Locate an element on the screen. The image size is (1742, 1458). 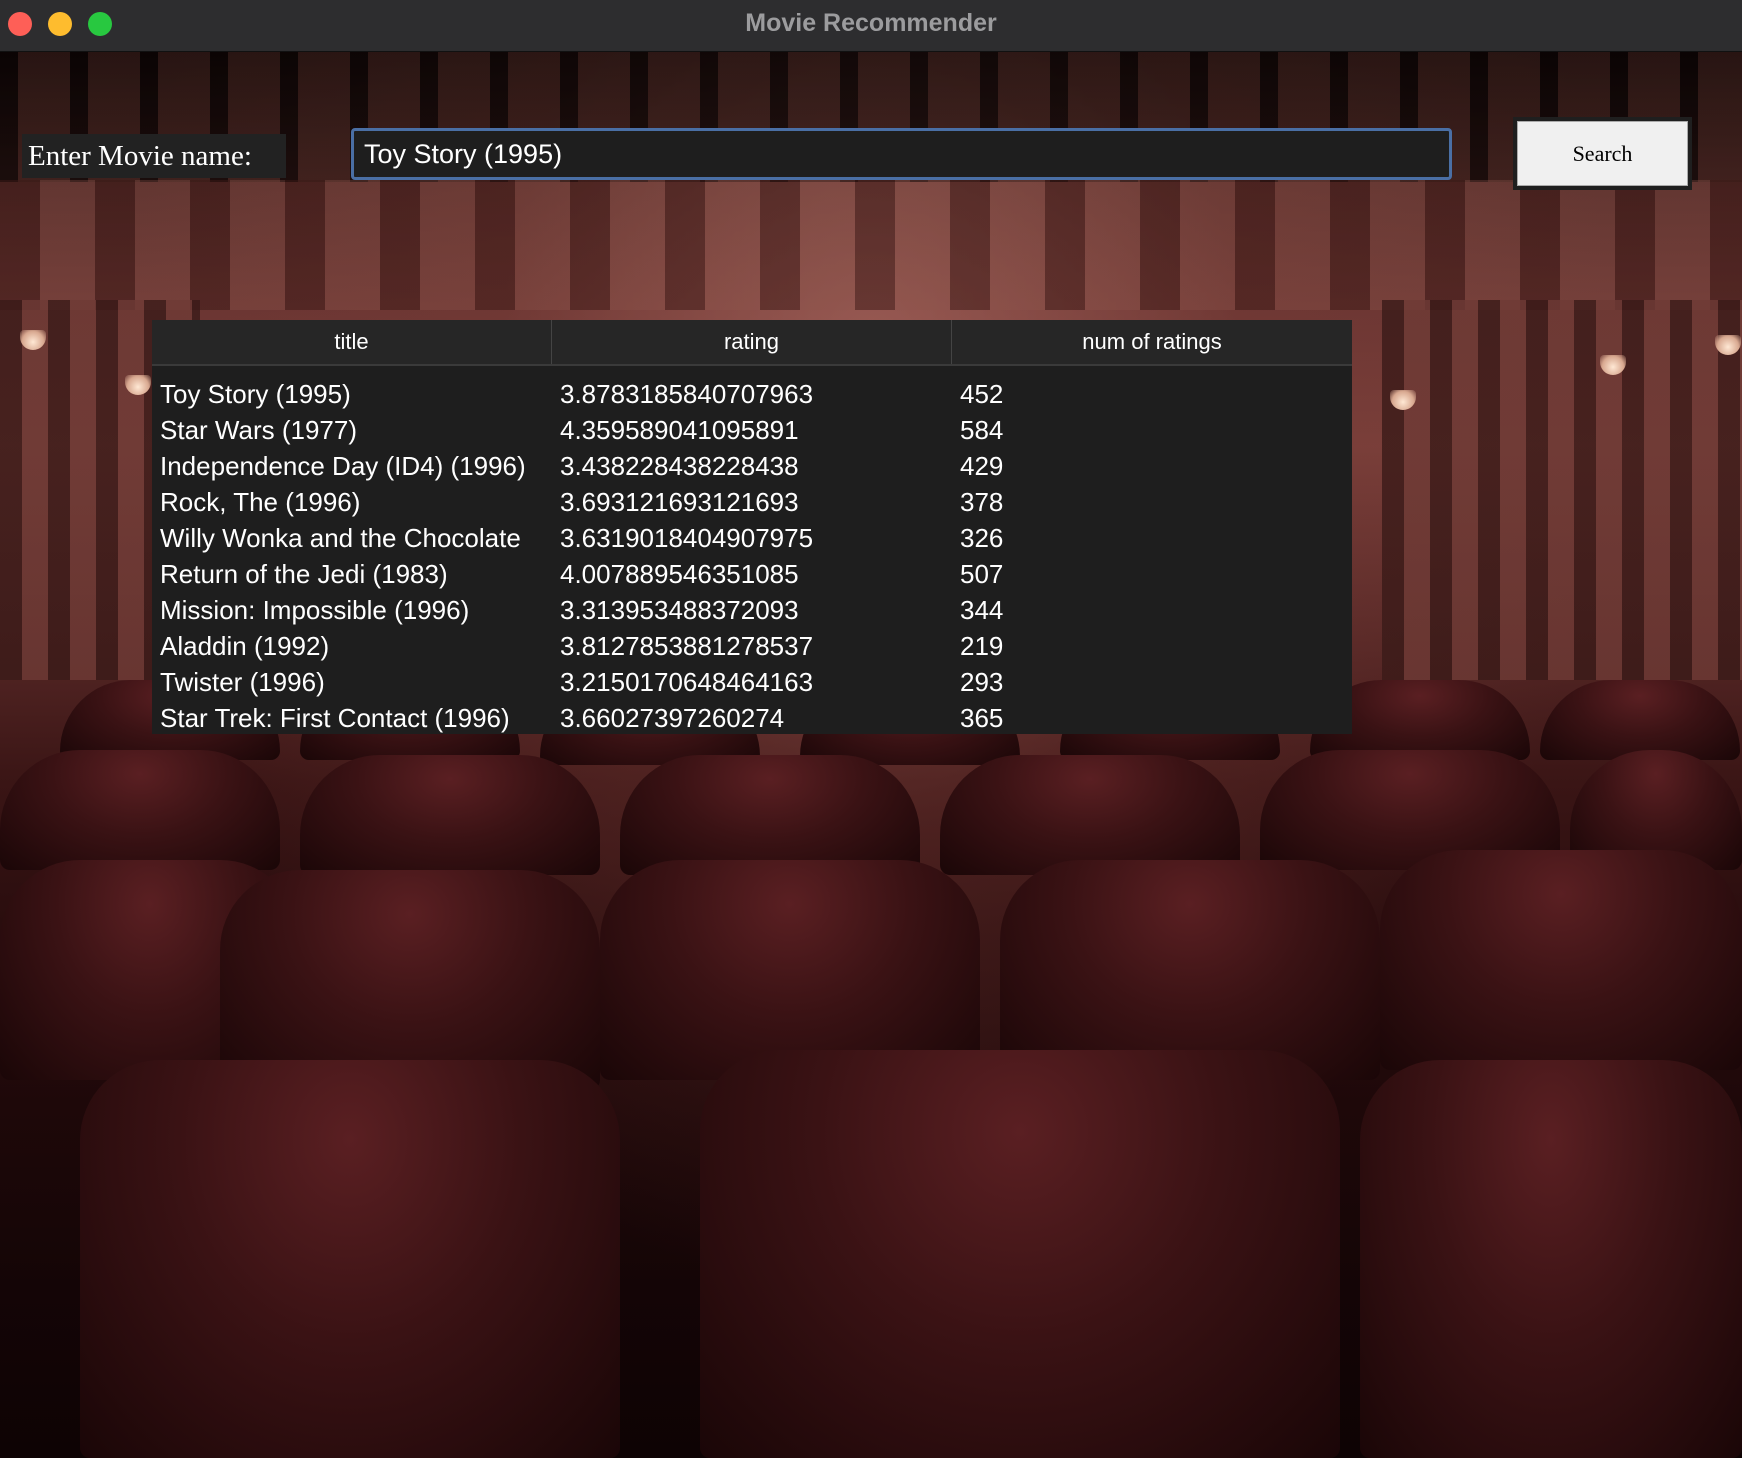
cell-title: Aladdin (1992) is located at coordinates (245, 646).